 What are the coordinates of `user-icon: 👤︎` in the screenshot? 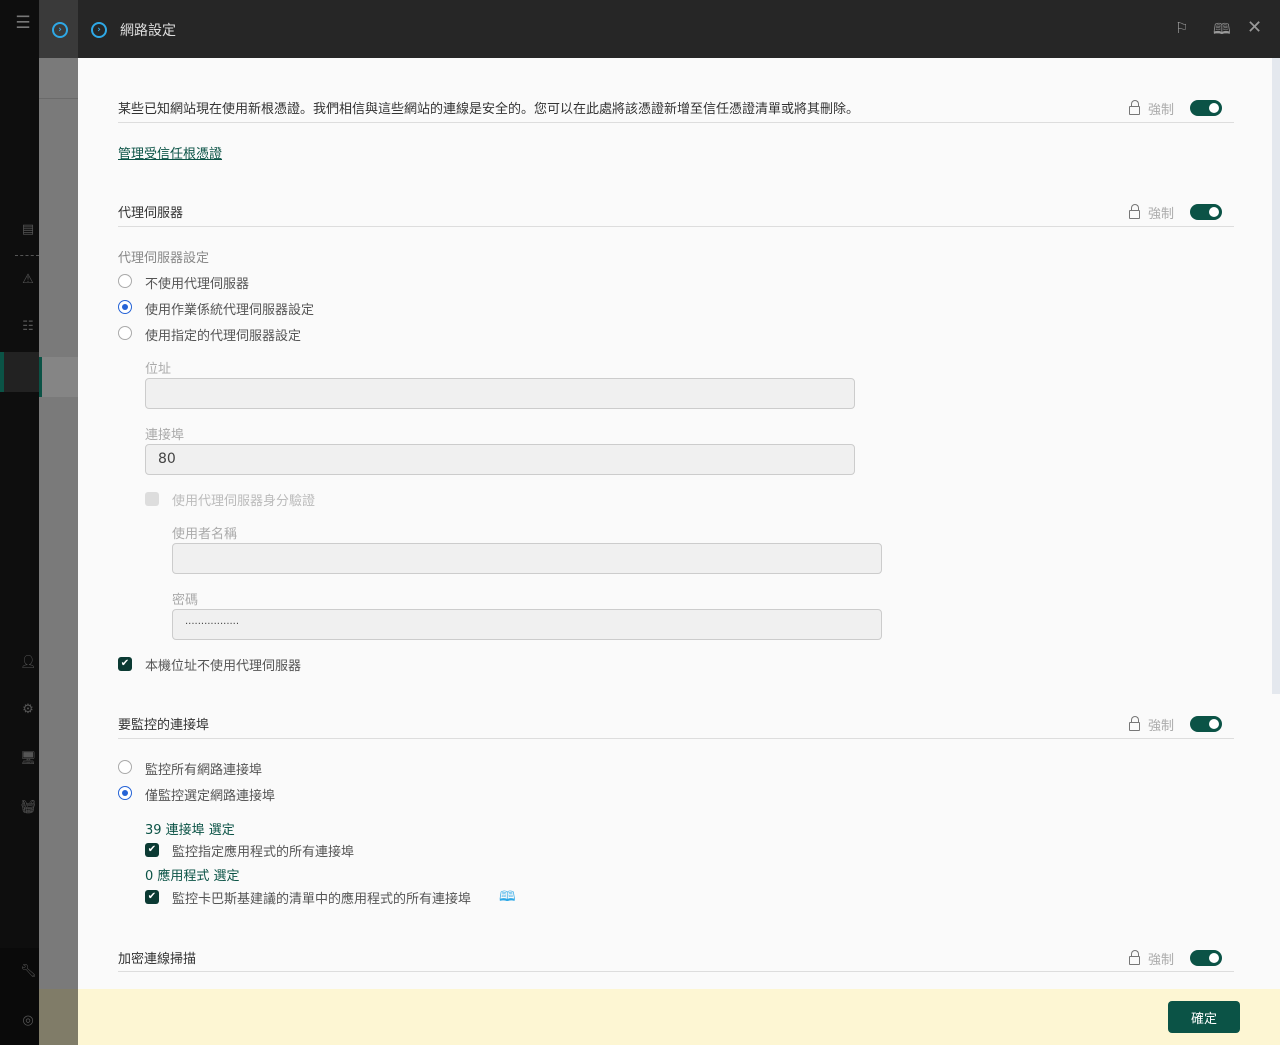 It's located at (28, 663).